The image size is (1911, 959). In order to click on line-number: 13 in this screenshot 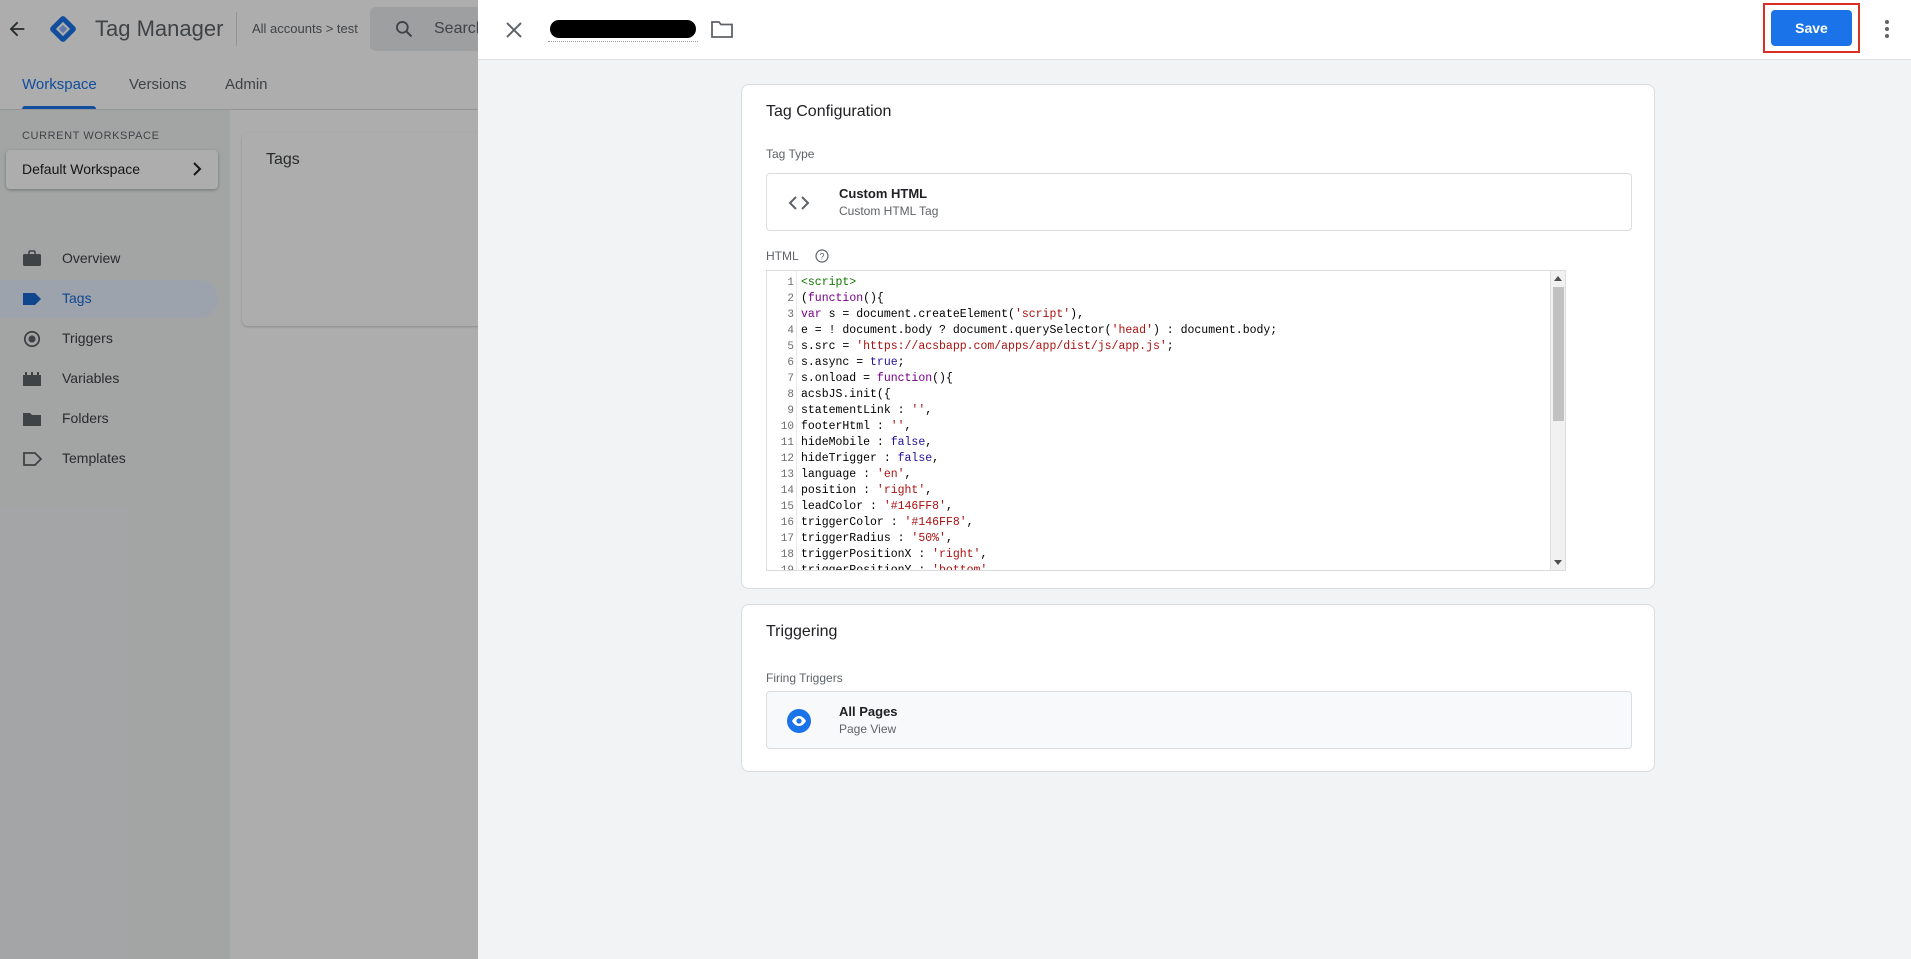, I will do `click(787, 475)`.